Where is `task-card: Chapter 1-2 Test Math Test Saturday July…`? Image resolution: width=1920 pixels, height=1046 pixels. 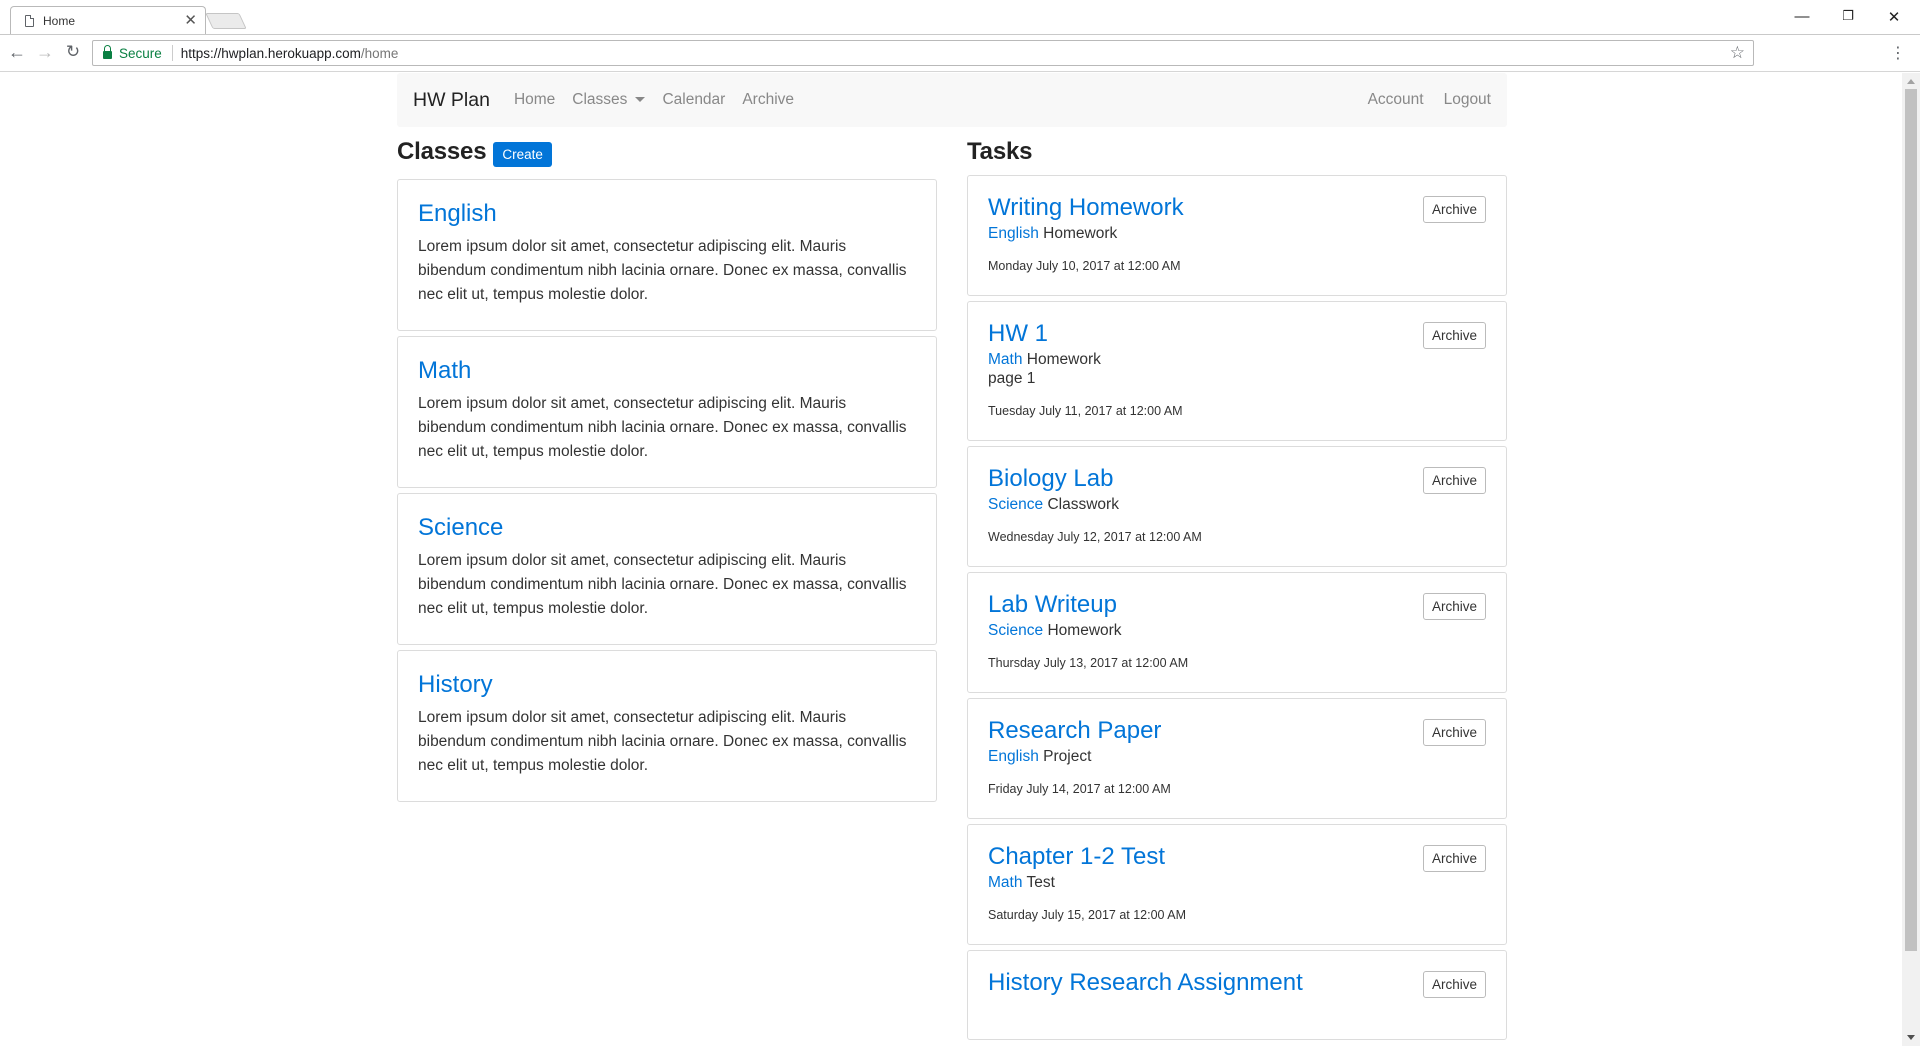
task-card: Chapter 1-2 Test Math Test Saturday July… is located at coordinates (1237, 884).